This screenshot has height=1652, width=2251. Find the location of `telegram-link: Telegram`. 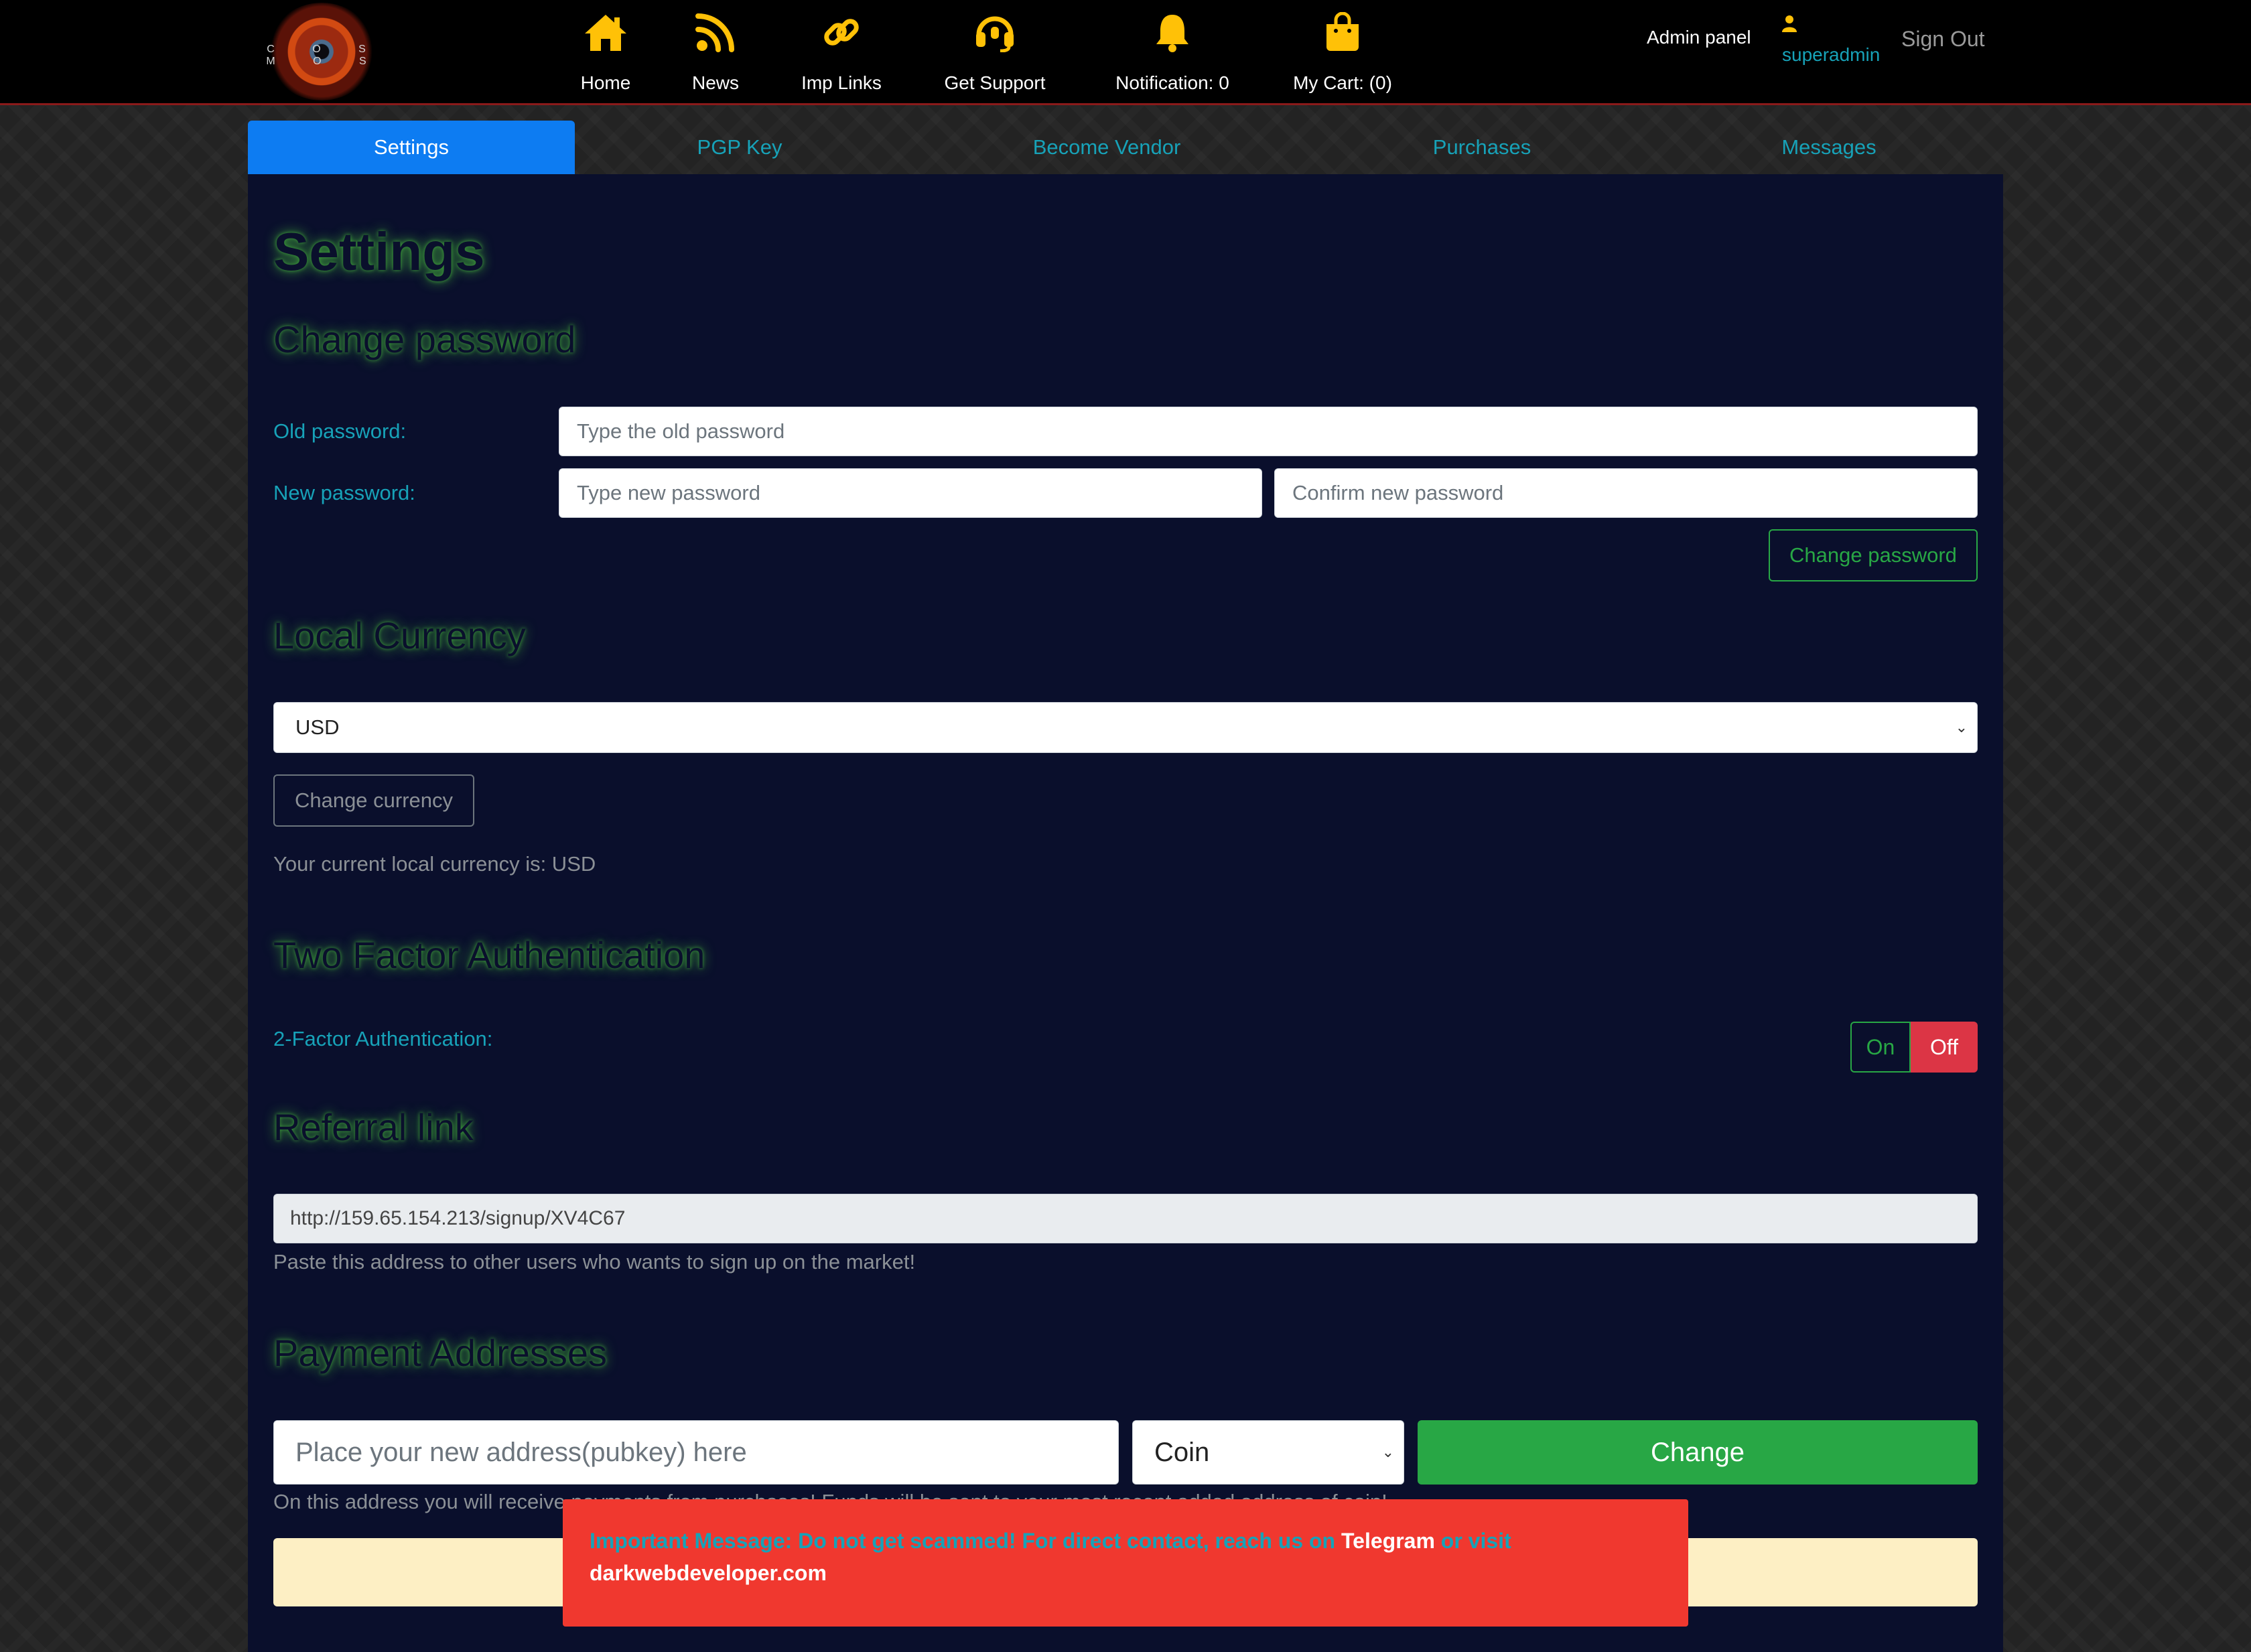

telegram-link: Telegram is located at coordinates (1388, 1541).